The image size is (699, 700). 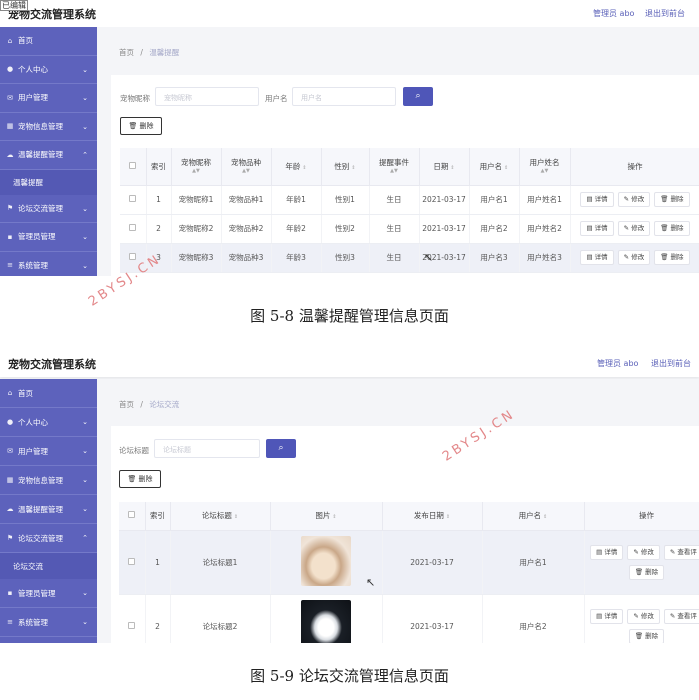 What do you see at coordinates (134, 450) in the screenshot?
I see `search-label-forum-title: 论坛标题` at bounding box center [134, 450].